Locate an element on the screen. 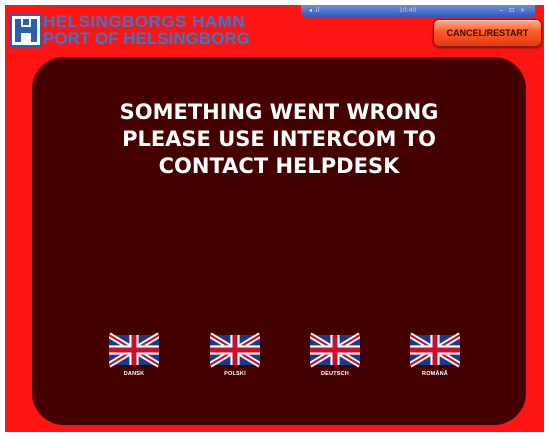 The width and height of the screenshot is (547, 436). taskbar-status: ◂ .il is located at coordinates (314, 10).